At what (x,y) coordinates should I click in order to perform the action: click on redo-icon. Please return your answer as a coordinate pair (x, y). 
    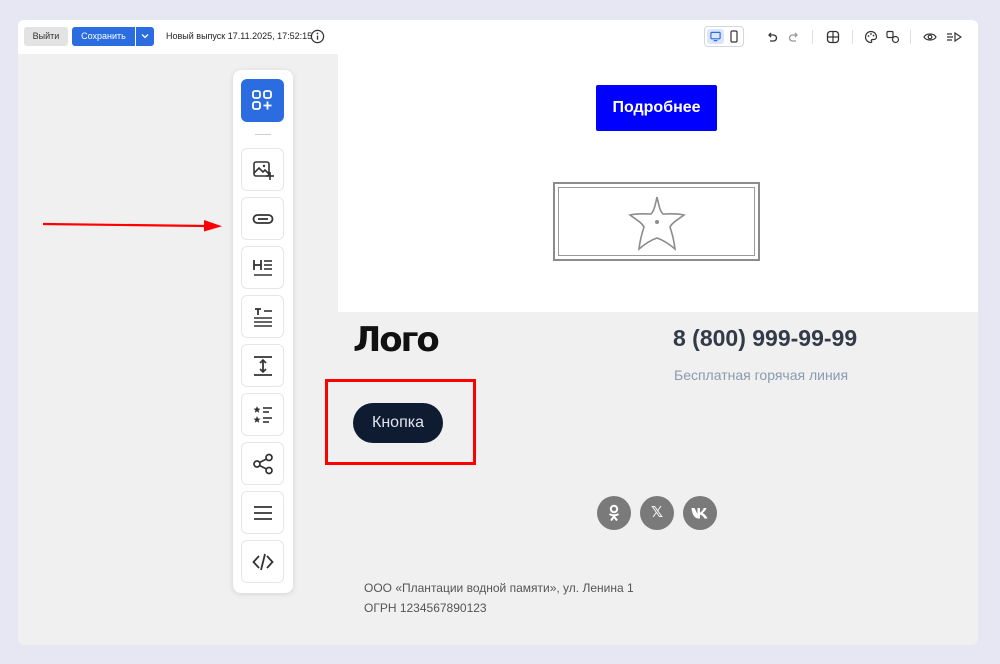
    Looking at the image, I should click on (794, 37).